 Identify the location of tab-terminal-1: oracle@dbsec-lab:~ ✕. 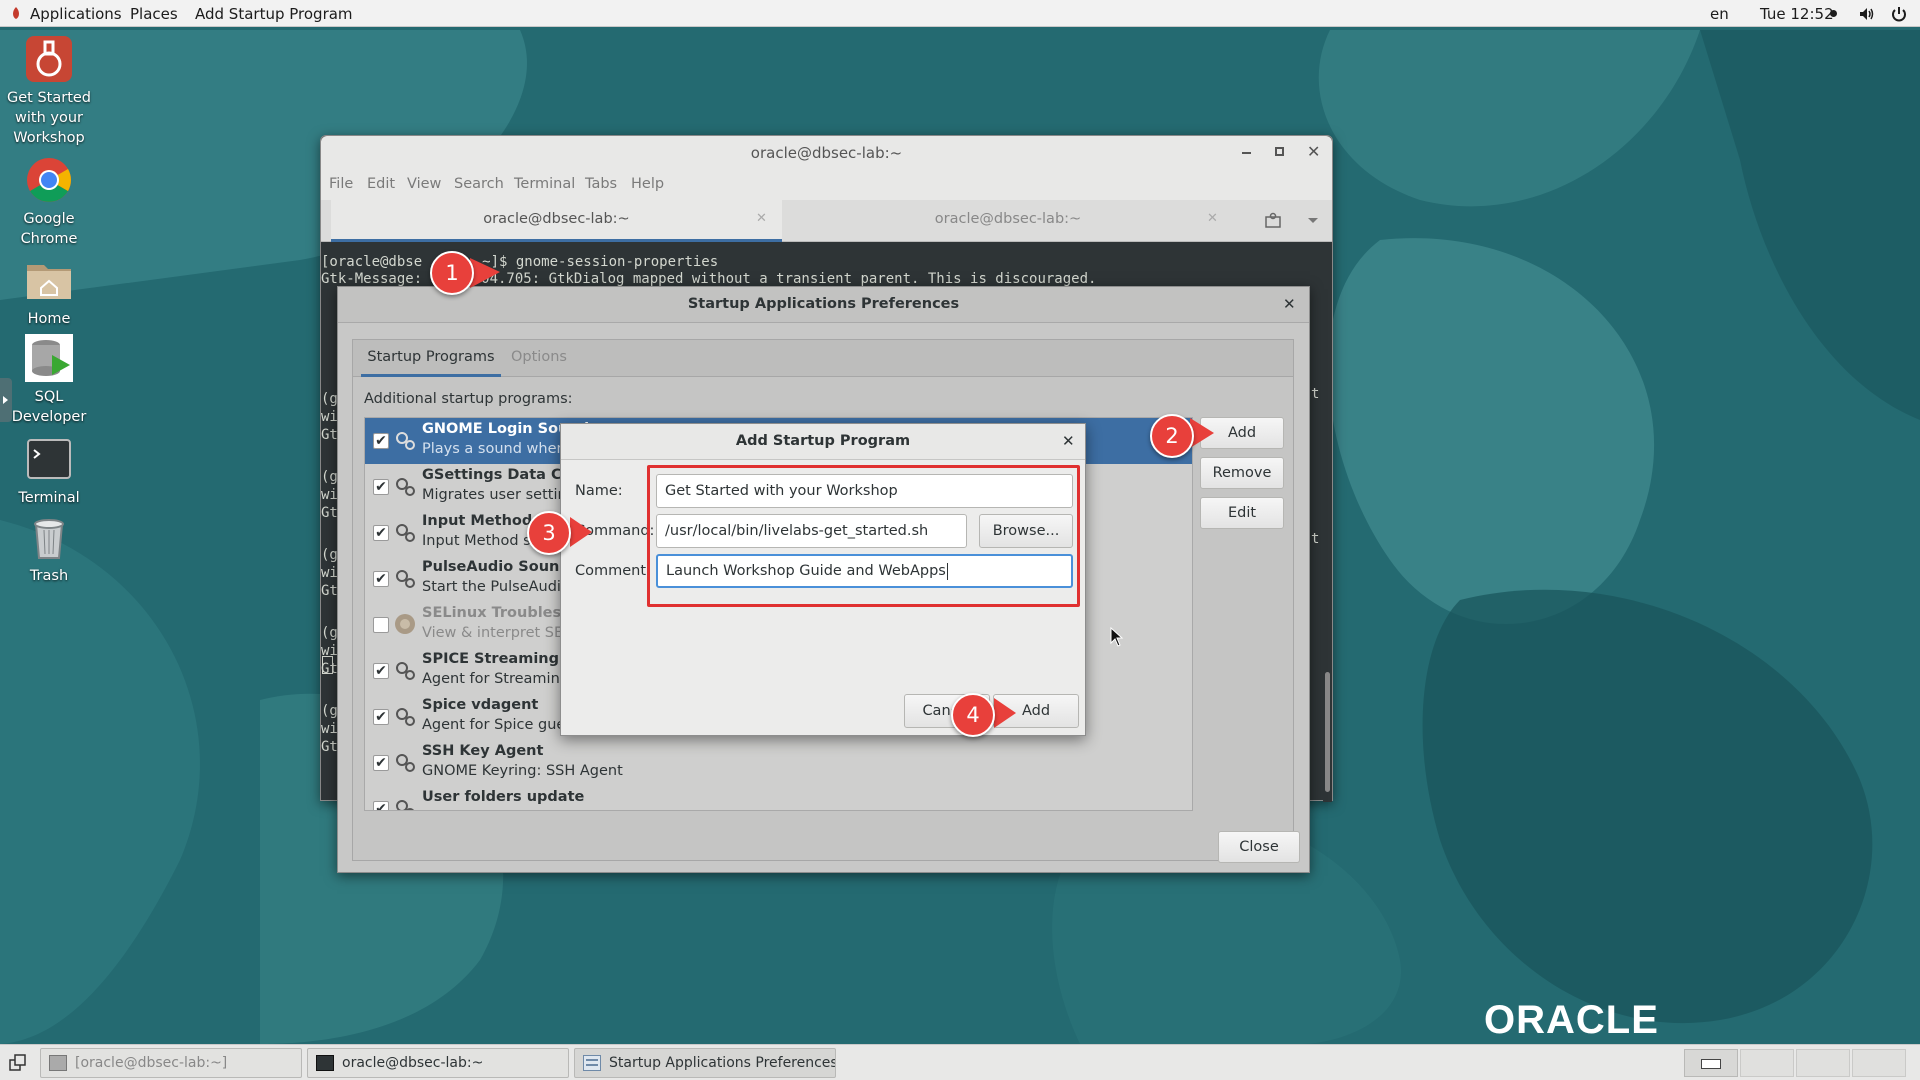
(556, 221).